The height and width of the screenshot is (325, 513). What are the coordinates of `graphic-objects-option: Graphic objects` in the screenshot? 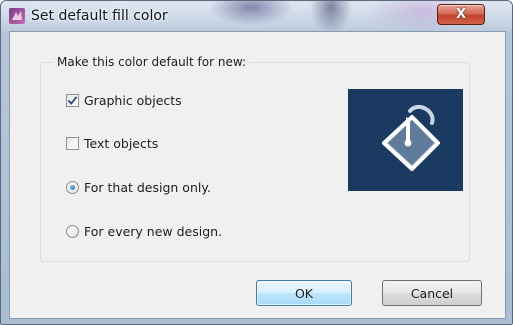 It's located at (124, 100).